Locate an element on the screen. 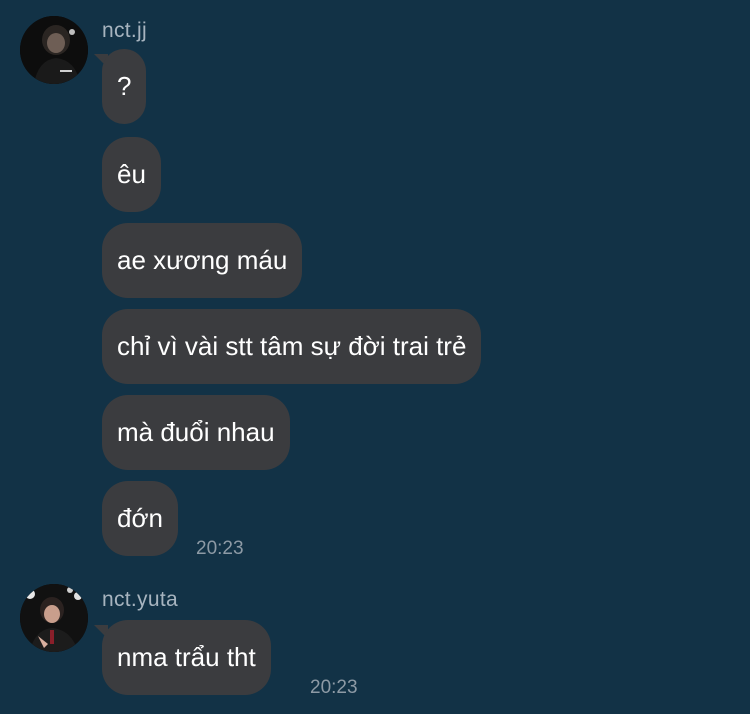 This screenshot has width=750, height=714. message-bubble: chỉ vì vài stt tâm sự đời trai trẻ is located at coordinates (292, 346).